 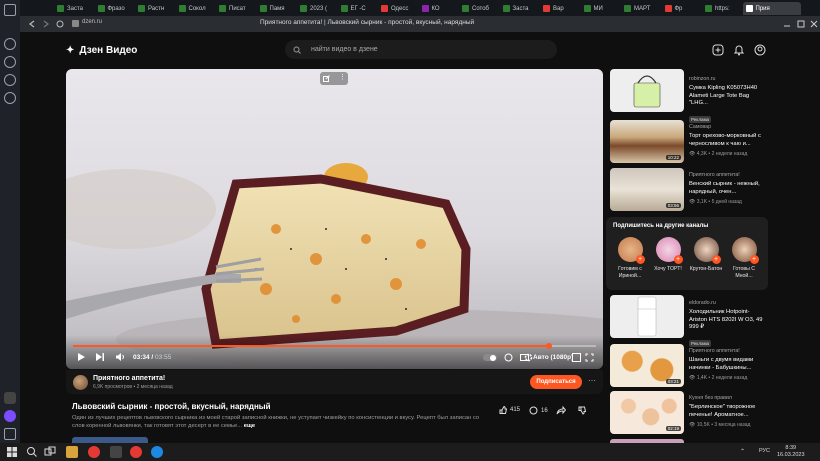 I want to click on forward-icon, so click(x=46, y=24).